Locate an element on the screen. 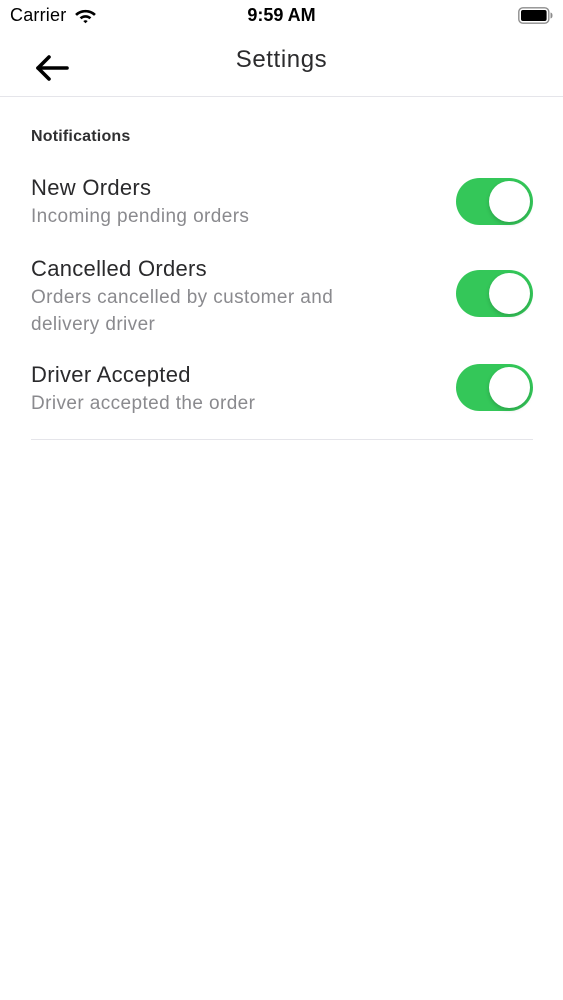 This screenshot has width=563, height=1000. new-orders-toggle is located at coordinates (494, 201).